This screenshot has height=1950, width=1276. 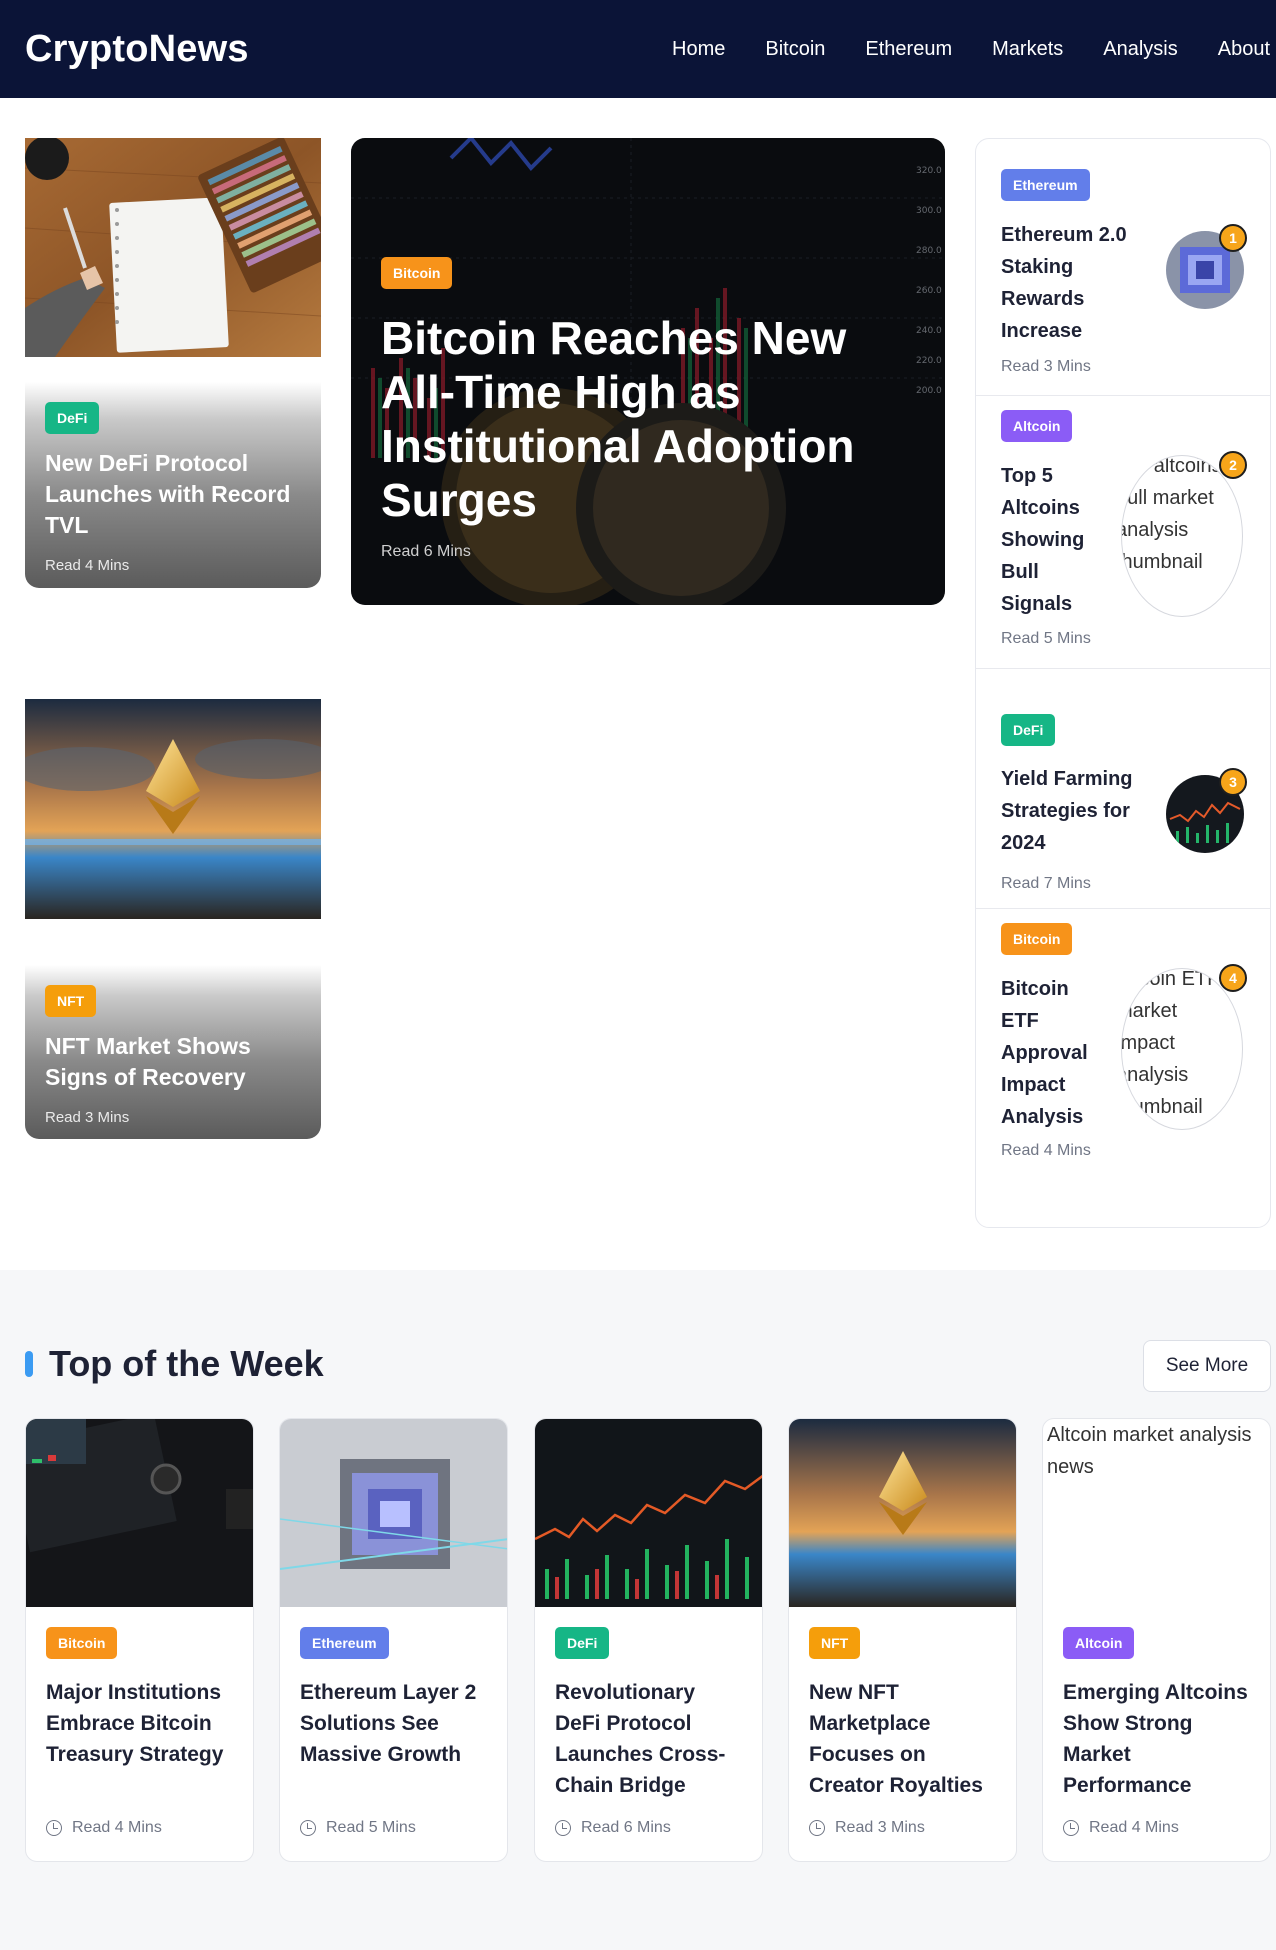 What do you see at coordinates (908, 49) in the screenshot?
I see `nav-ethereum: Ethereum` at bounding box center [908, 49].